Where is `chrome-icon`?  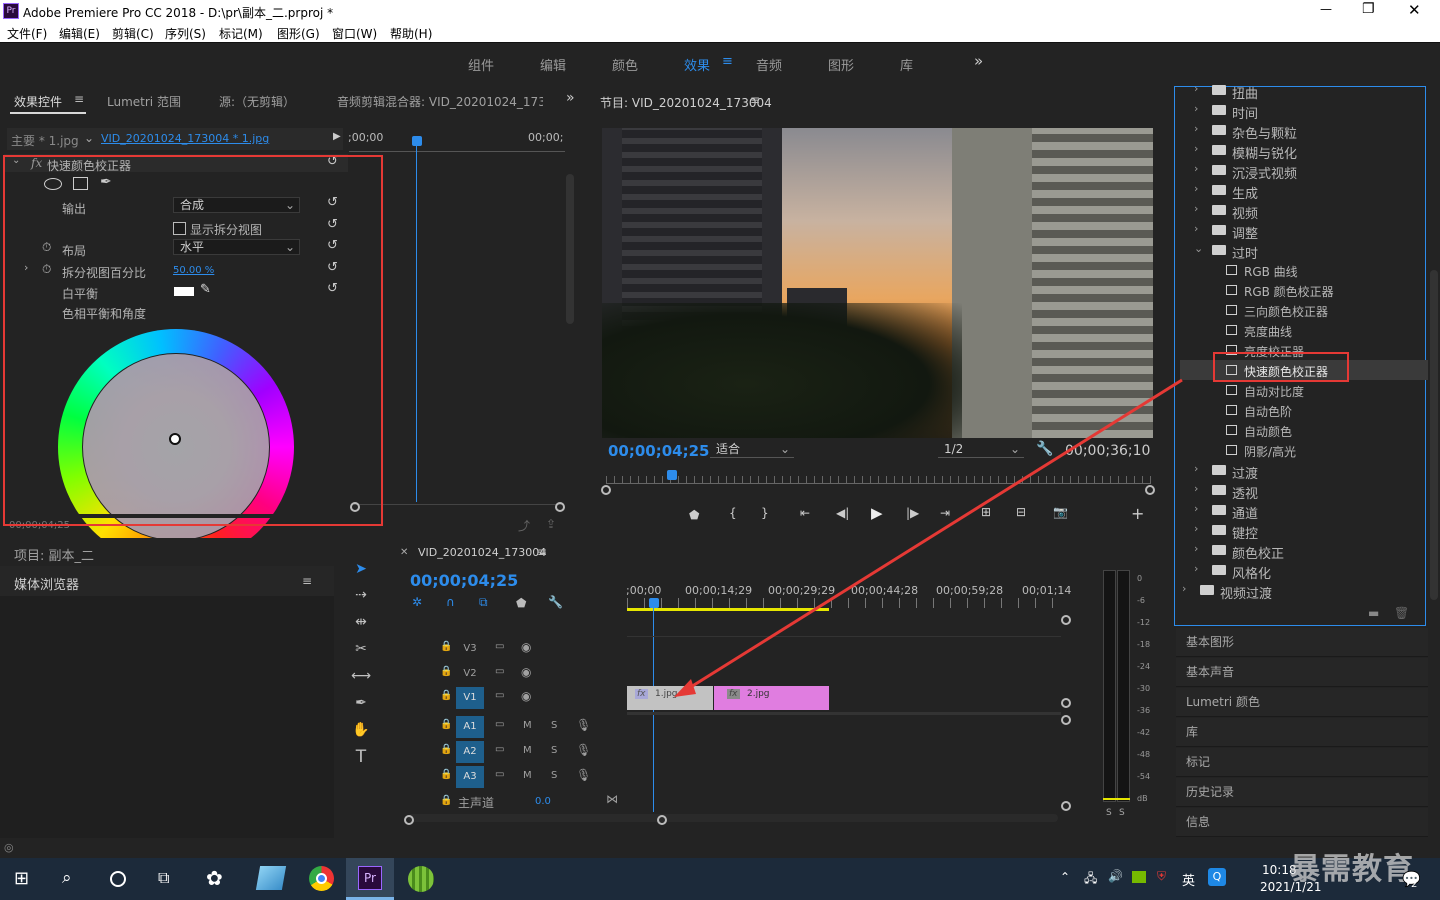
chrome-icon is located at coordinates (321, 878).